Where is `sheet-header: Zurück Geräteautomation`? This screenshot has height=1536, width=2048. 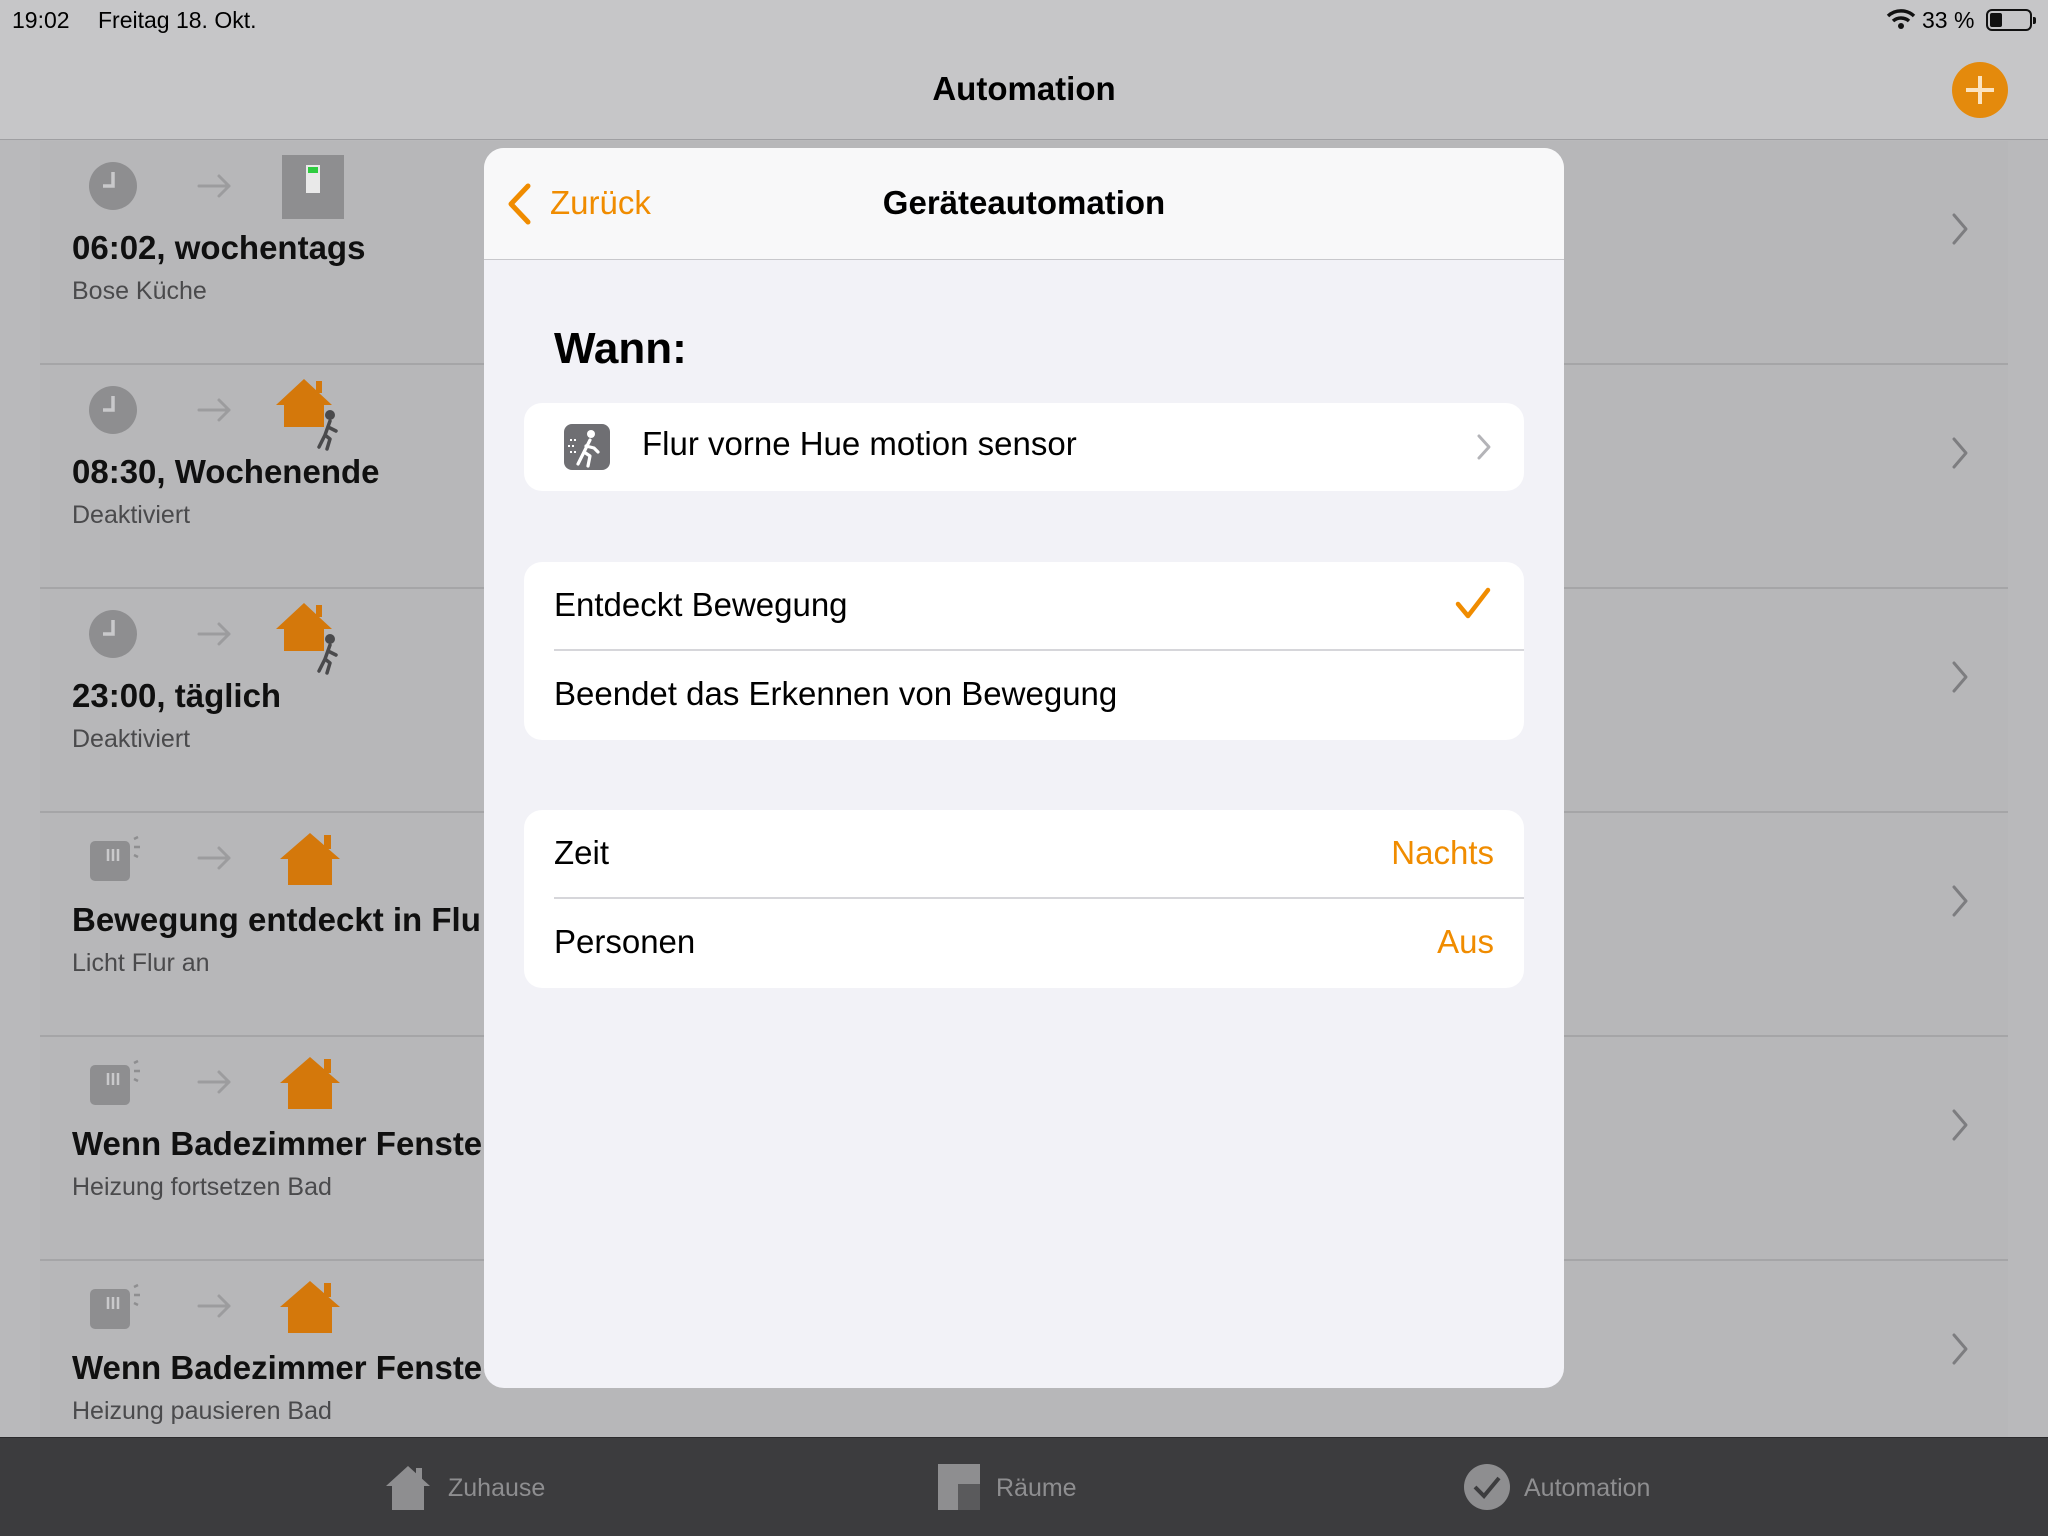 sheet-header: Zurück Geräteautomation is located at coordinates (1024, 204).